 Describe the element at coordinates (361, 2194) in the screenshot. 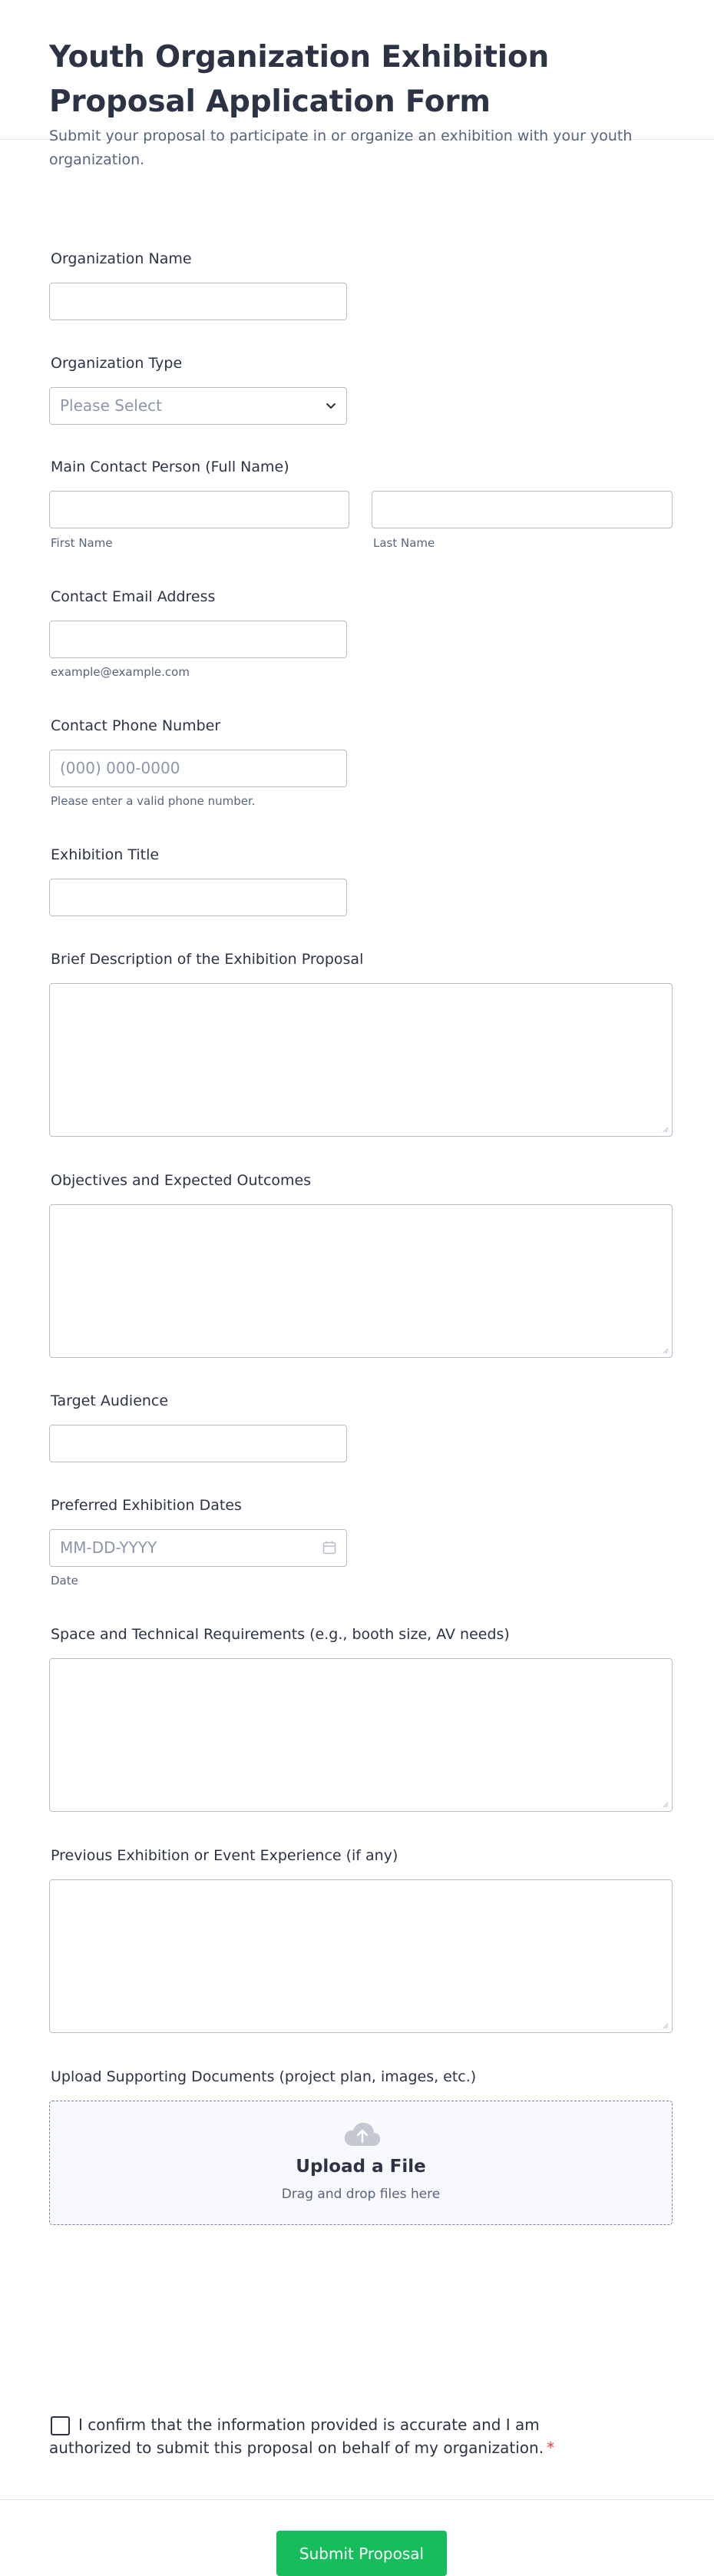

I see `upload-hint: Drag and drop files here` at that location.